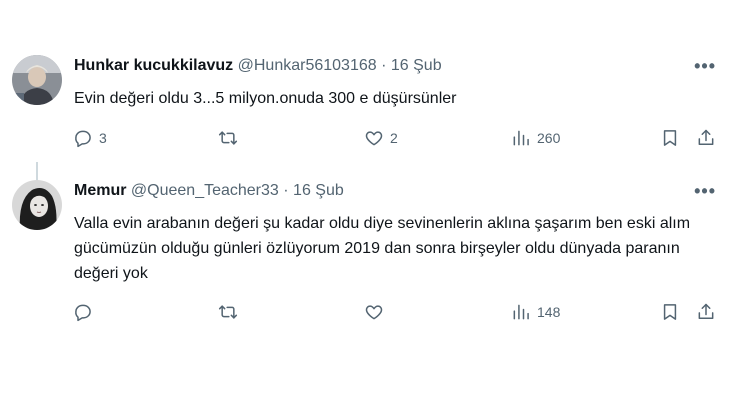  I want to click on reply-button, so click(86, 312).